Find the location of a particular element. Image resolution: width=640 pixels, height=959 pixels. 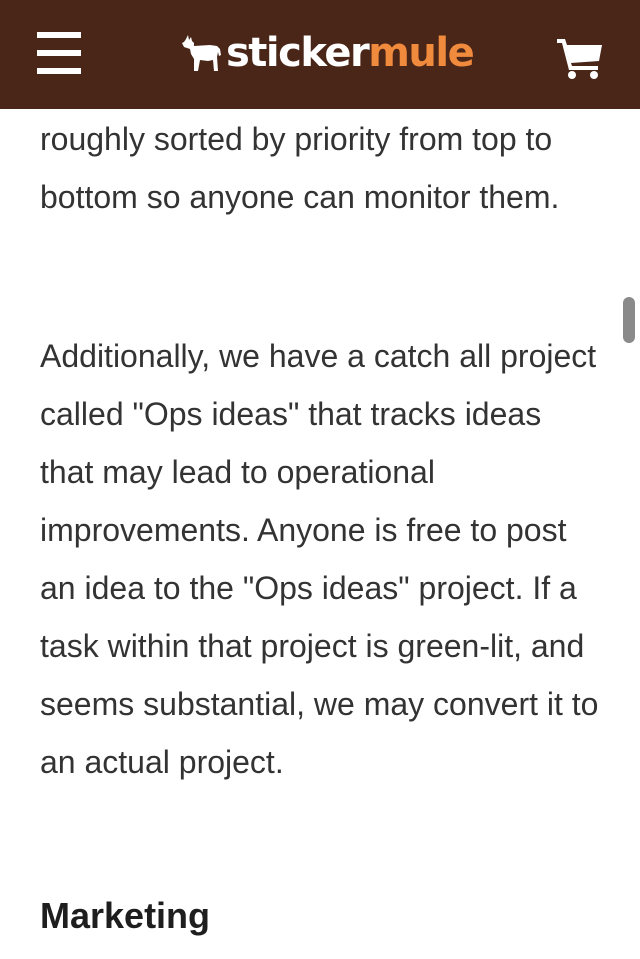

brand-wordmark: stickermule is located at coordinates (350, 53).